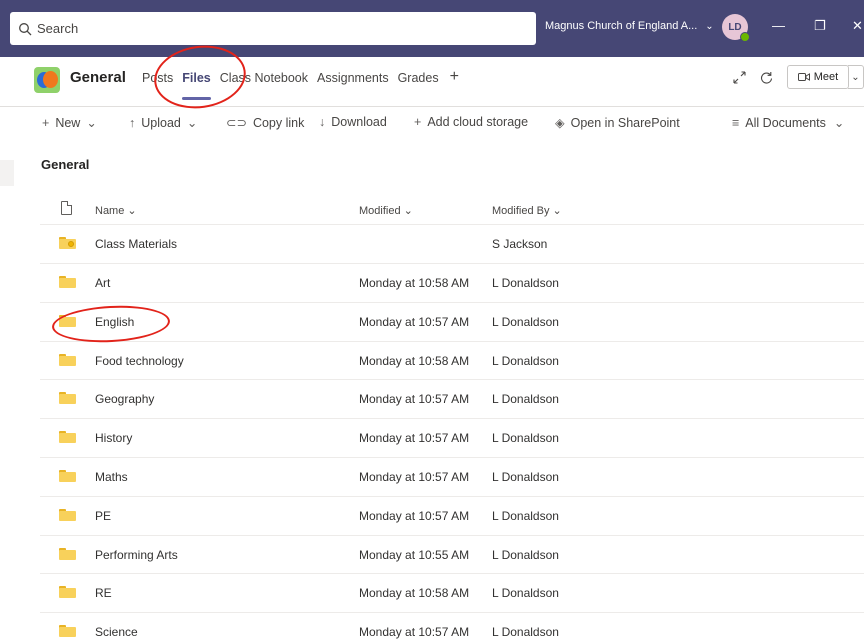 Image resolution: width=864 pixels, height=643 pixels. What do you see at coordinates (820, 26) in the screenshot?
I see `restore-icon: ❐` at bounding box center [820, 26].